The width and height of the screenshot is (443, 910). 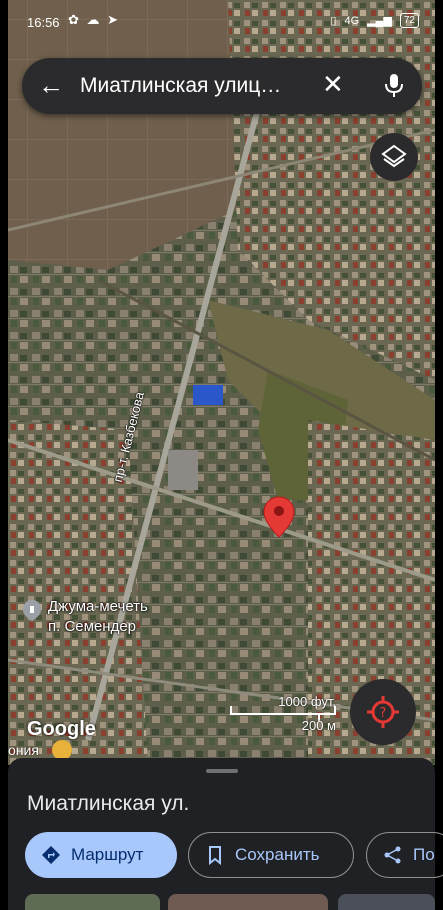 I want to click on status-bar: 16:56 ✿ ☁ ➤ ▯ 4G ▂▄▆ 72, so click(x=221, y=21).